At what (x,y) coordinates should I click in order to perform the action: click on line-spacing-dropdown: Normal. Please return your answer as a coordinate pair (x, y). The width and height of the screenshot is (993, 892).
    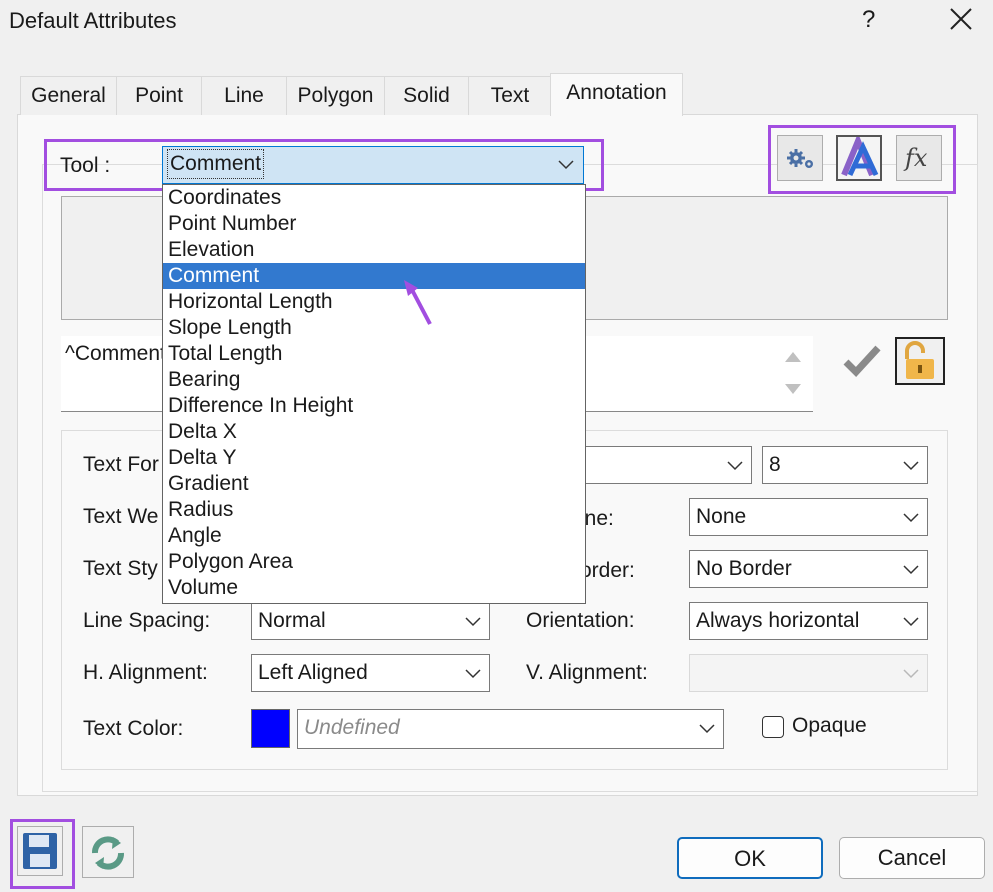
    Looking at the image, I should click on (370, 621).